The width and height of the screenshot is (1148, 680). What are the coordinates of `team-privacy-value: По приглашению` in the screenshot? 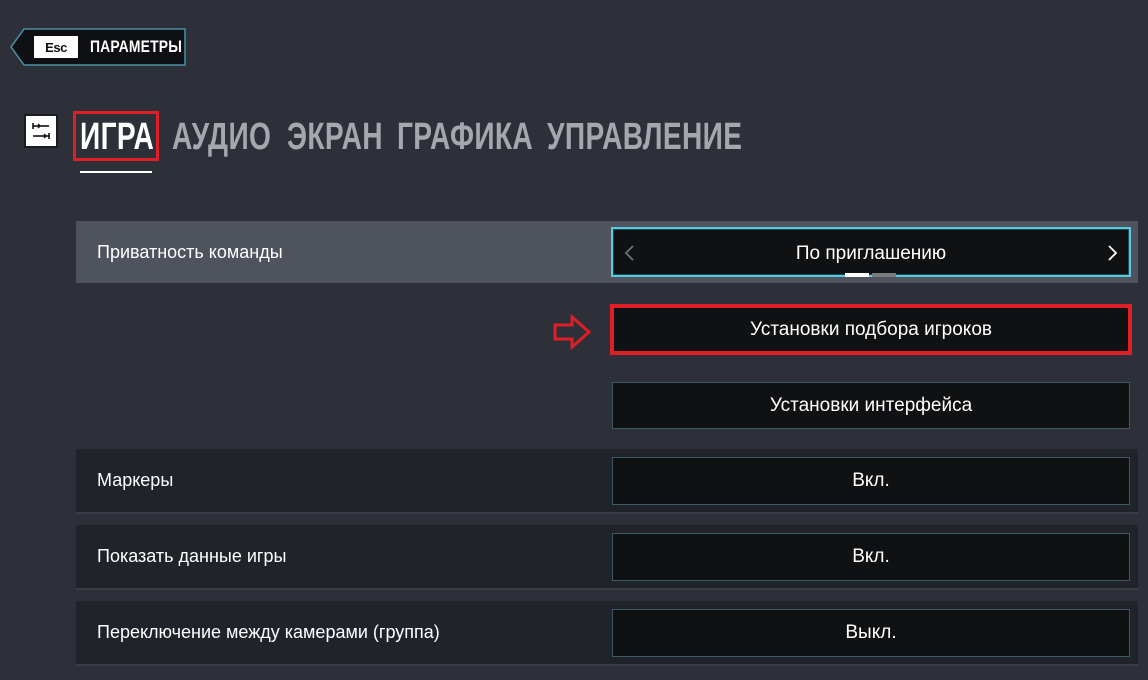 It's located at (871, 253).